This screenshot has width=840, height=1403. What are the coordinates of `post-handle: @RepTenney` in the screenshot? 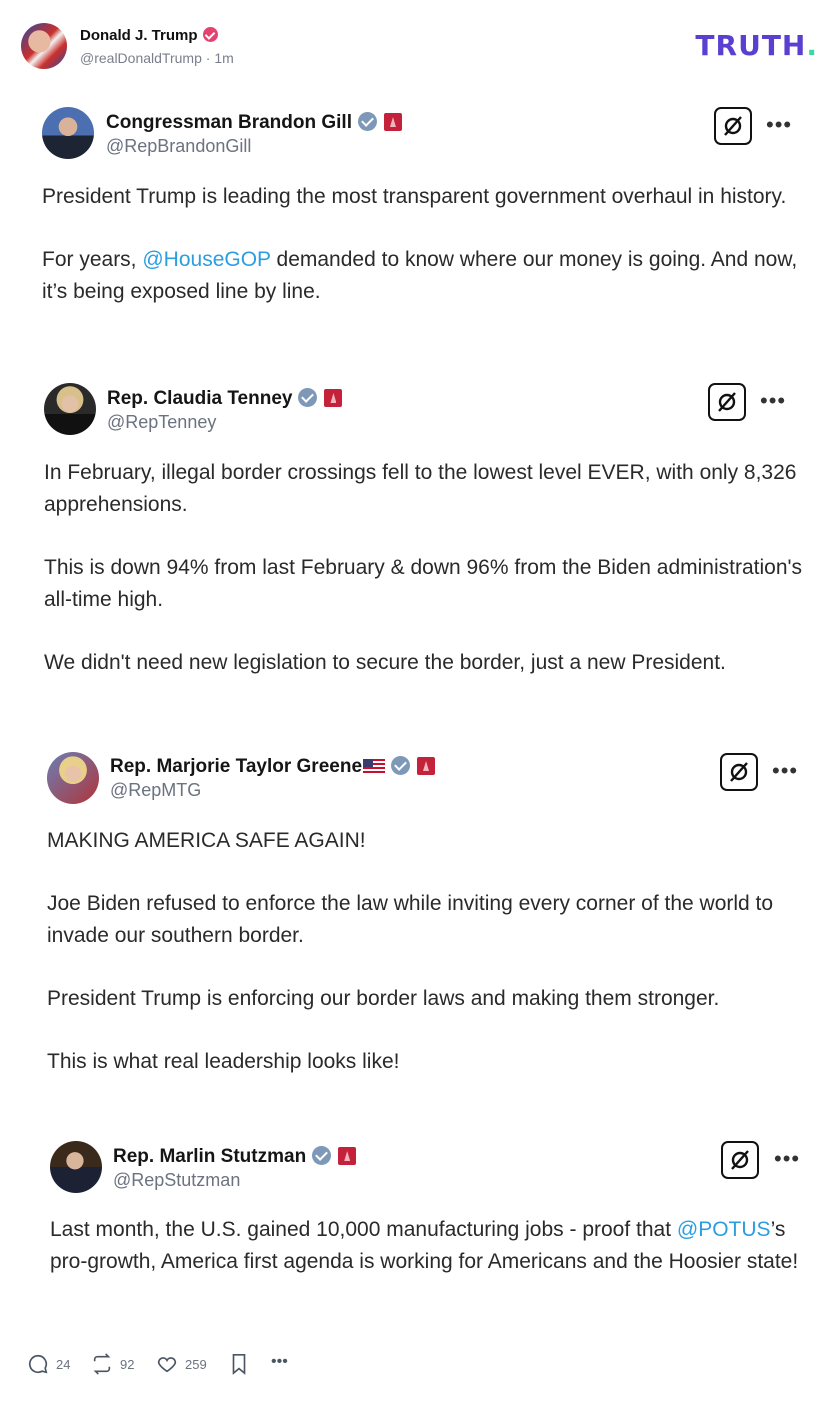 It's located at (161, 422).